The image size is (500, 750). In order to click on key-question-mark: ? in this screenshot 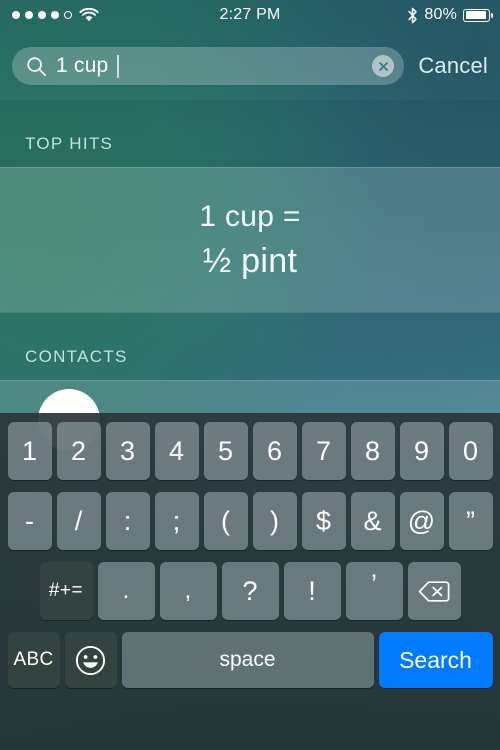, I will do `click(250, 591)`.